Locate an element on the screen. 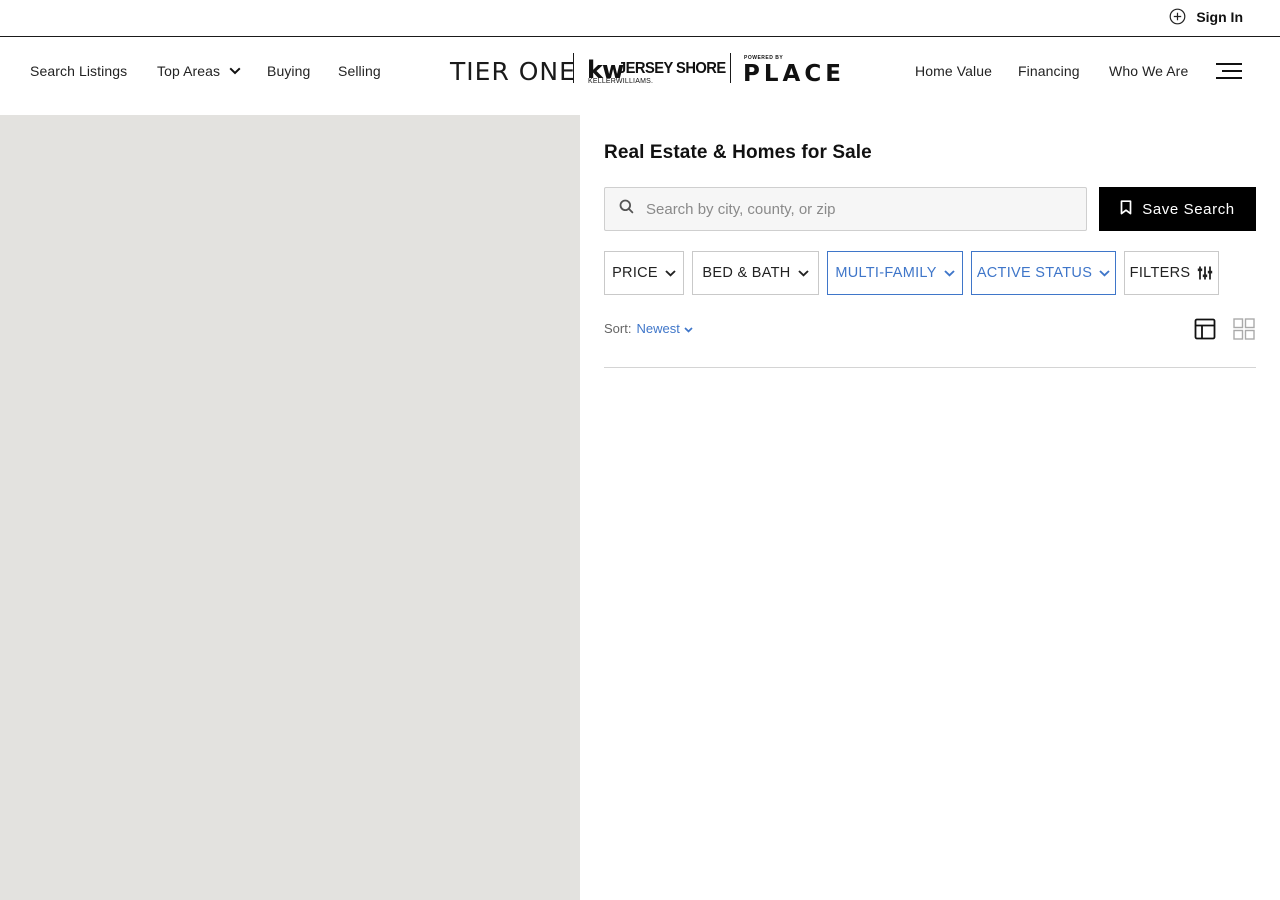  filter-bed-bath-label: BED & BATH is located at coordinates (746, 273).